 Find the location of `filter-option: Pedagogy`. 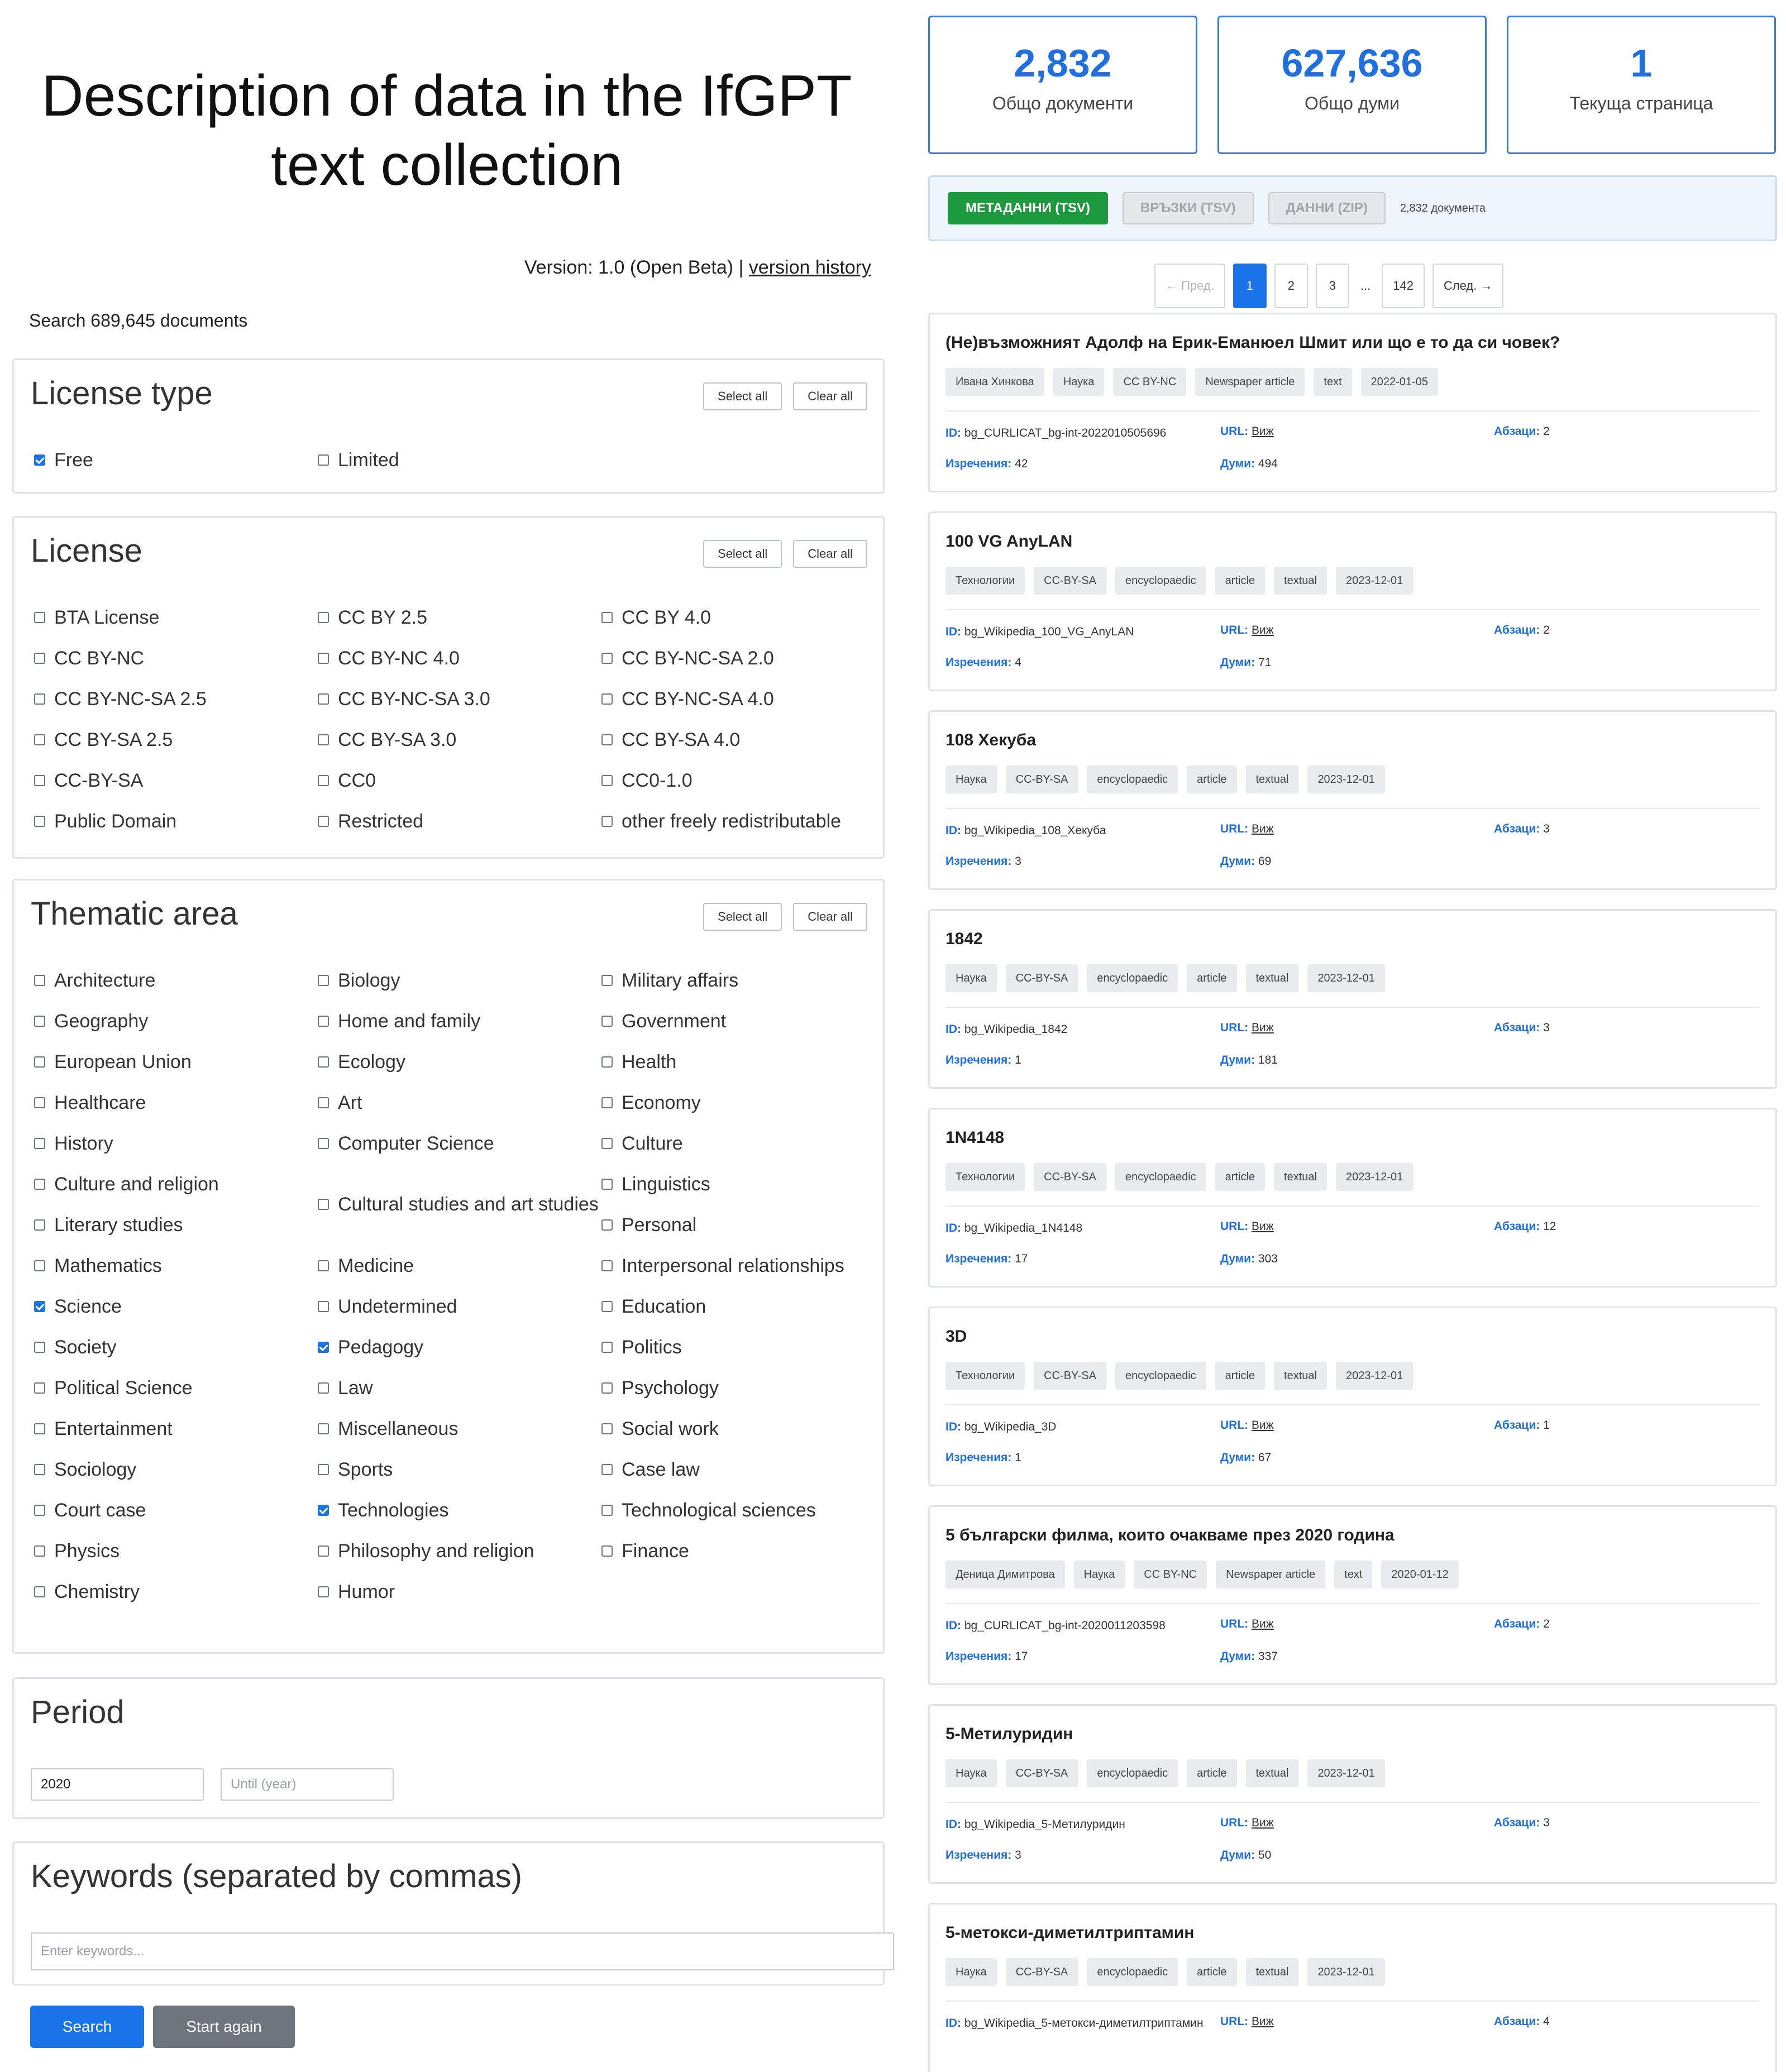

filter-option: Pedagogy is located at coordinates (459, 1347).